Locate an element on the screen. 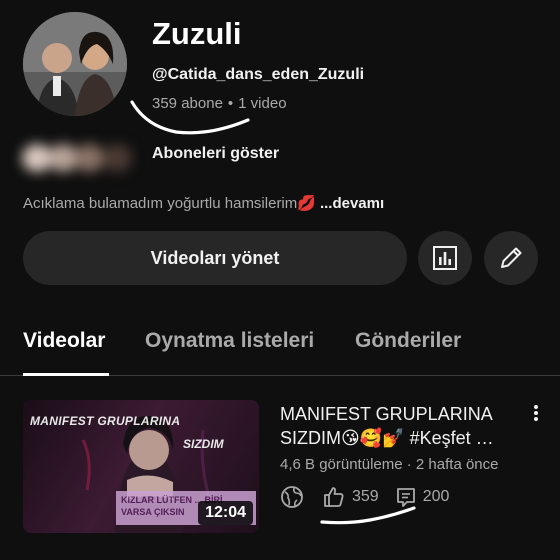 The image size is (560, 560). video-duration-badge: 12:04 is located at coordinates (225, 513).